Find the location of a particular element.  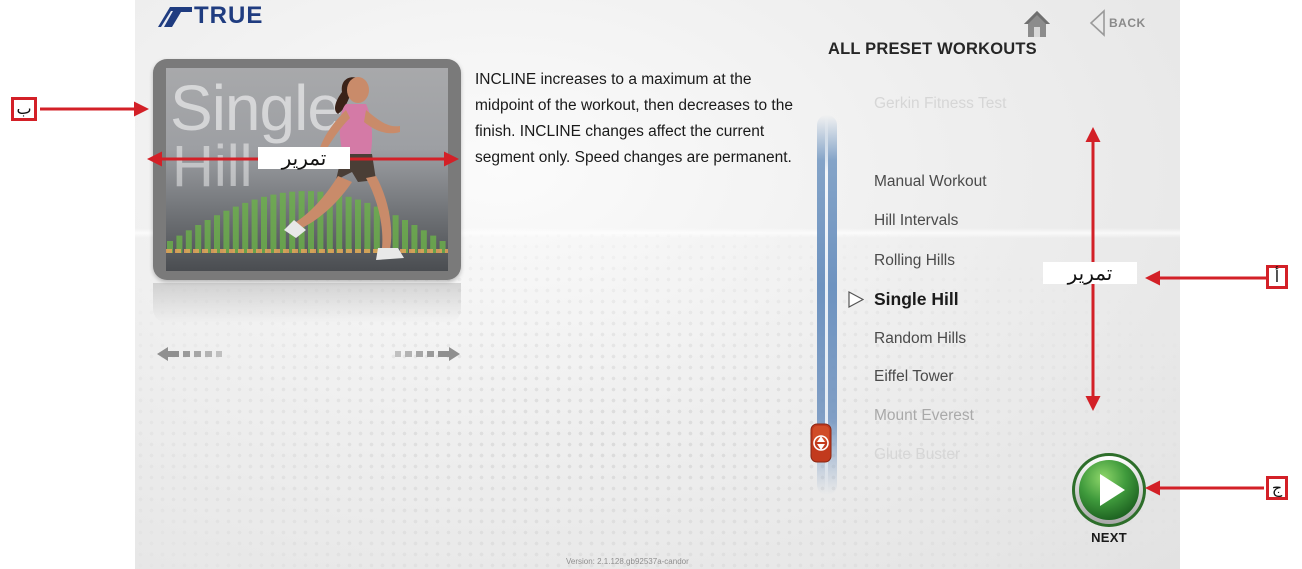

workout-item-label: Glute Buster is located at coordinates (917, 454).